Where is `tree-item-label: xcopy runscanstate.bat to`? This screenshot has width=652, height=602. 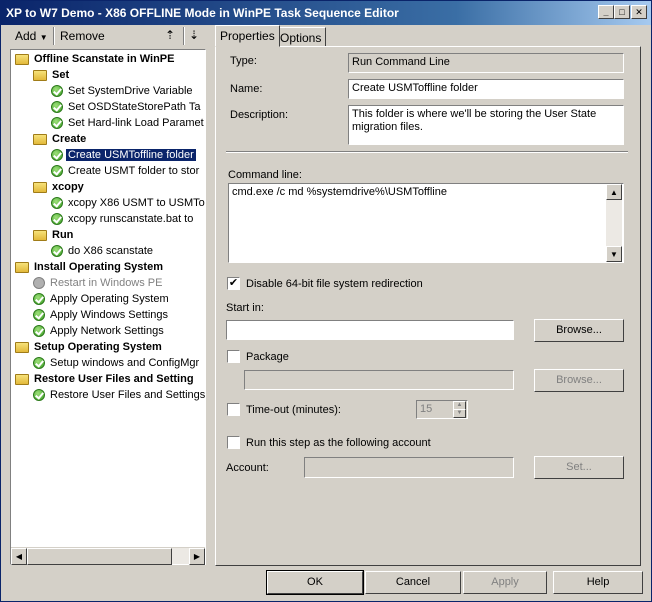
tree-item-label: xcopy runscanstate.bat to is located at coordinates (131, 219).